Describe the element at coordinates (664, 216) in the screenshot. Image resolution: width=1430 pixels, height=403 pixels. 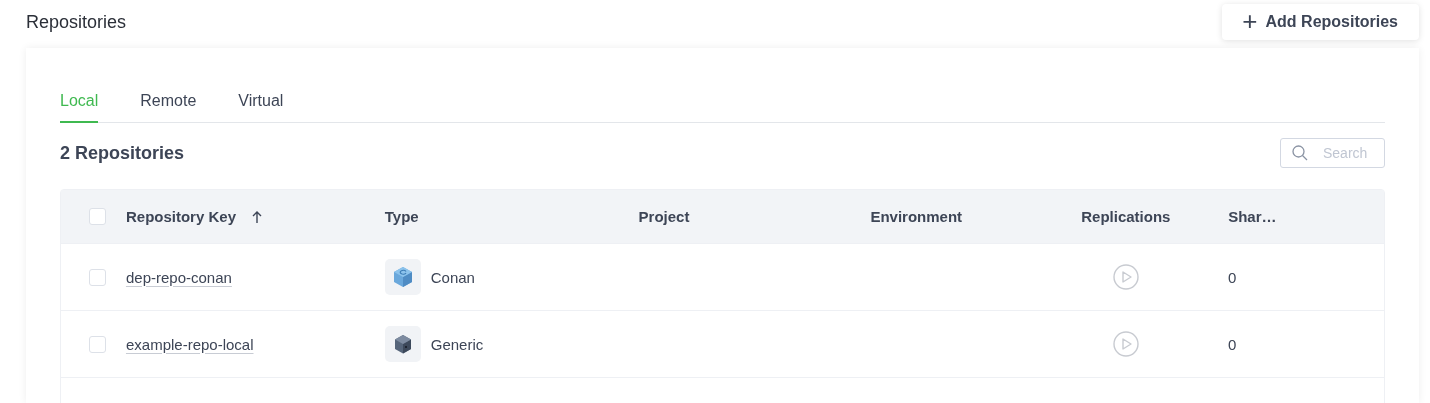
I see `column-header: Project` at that location.